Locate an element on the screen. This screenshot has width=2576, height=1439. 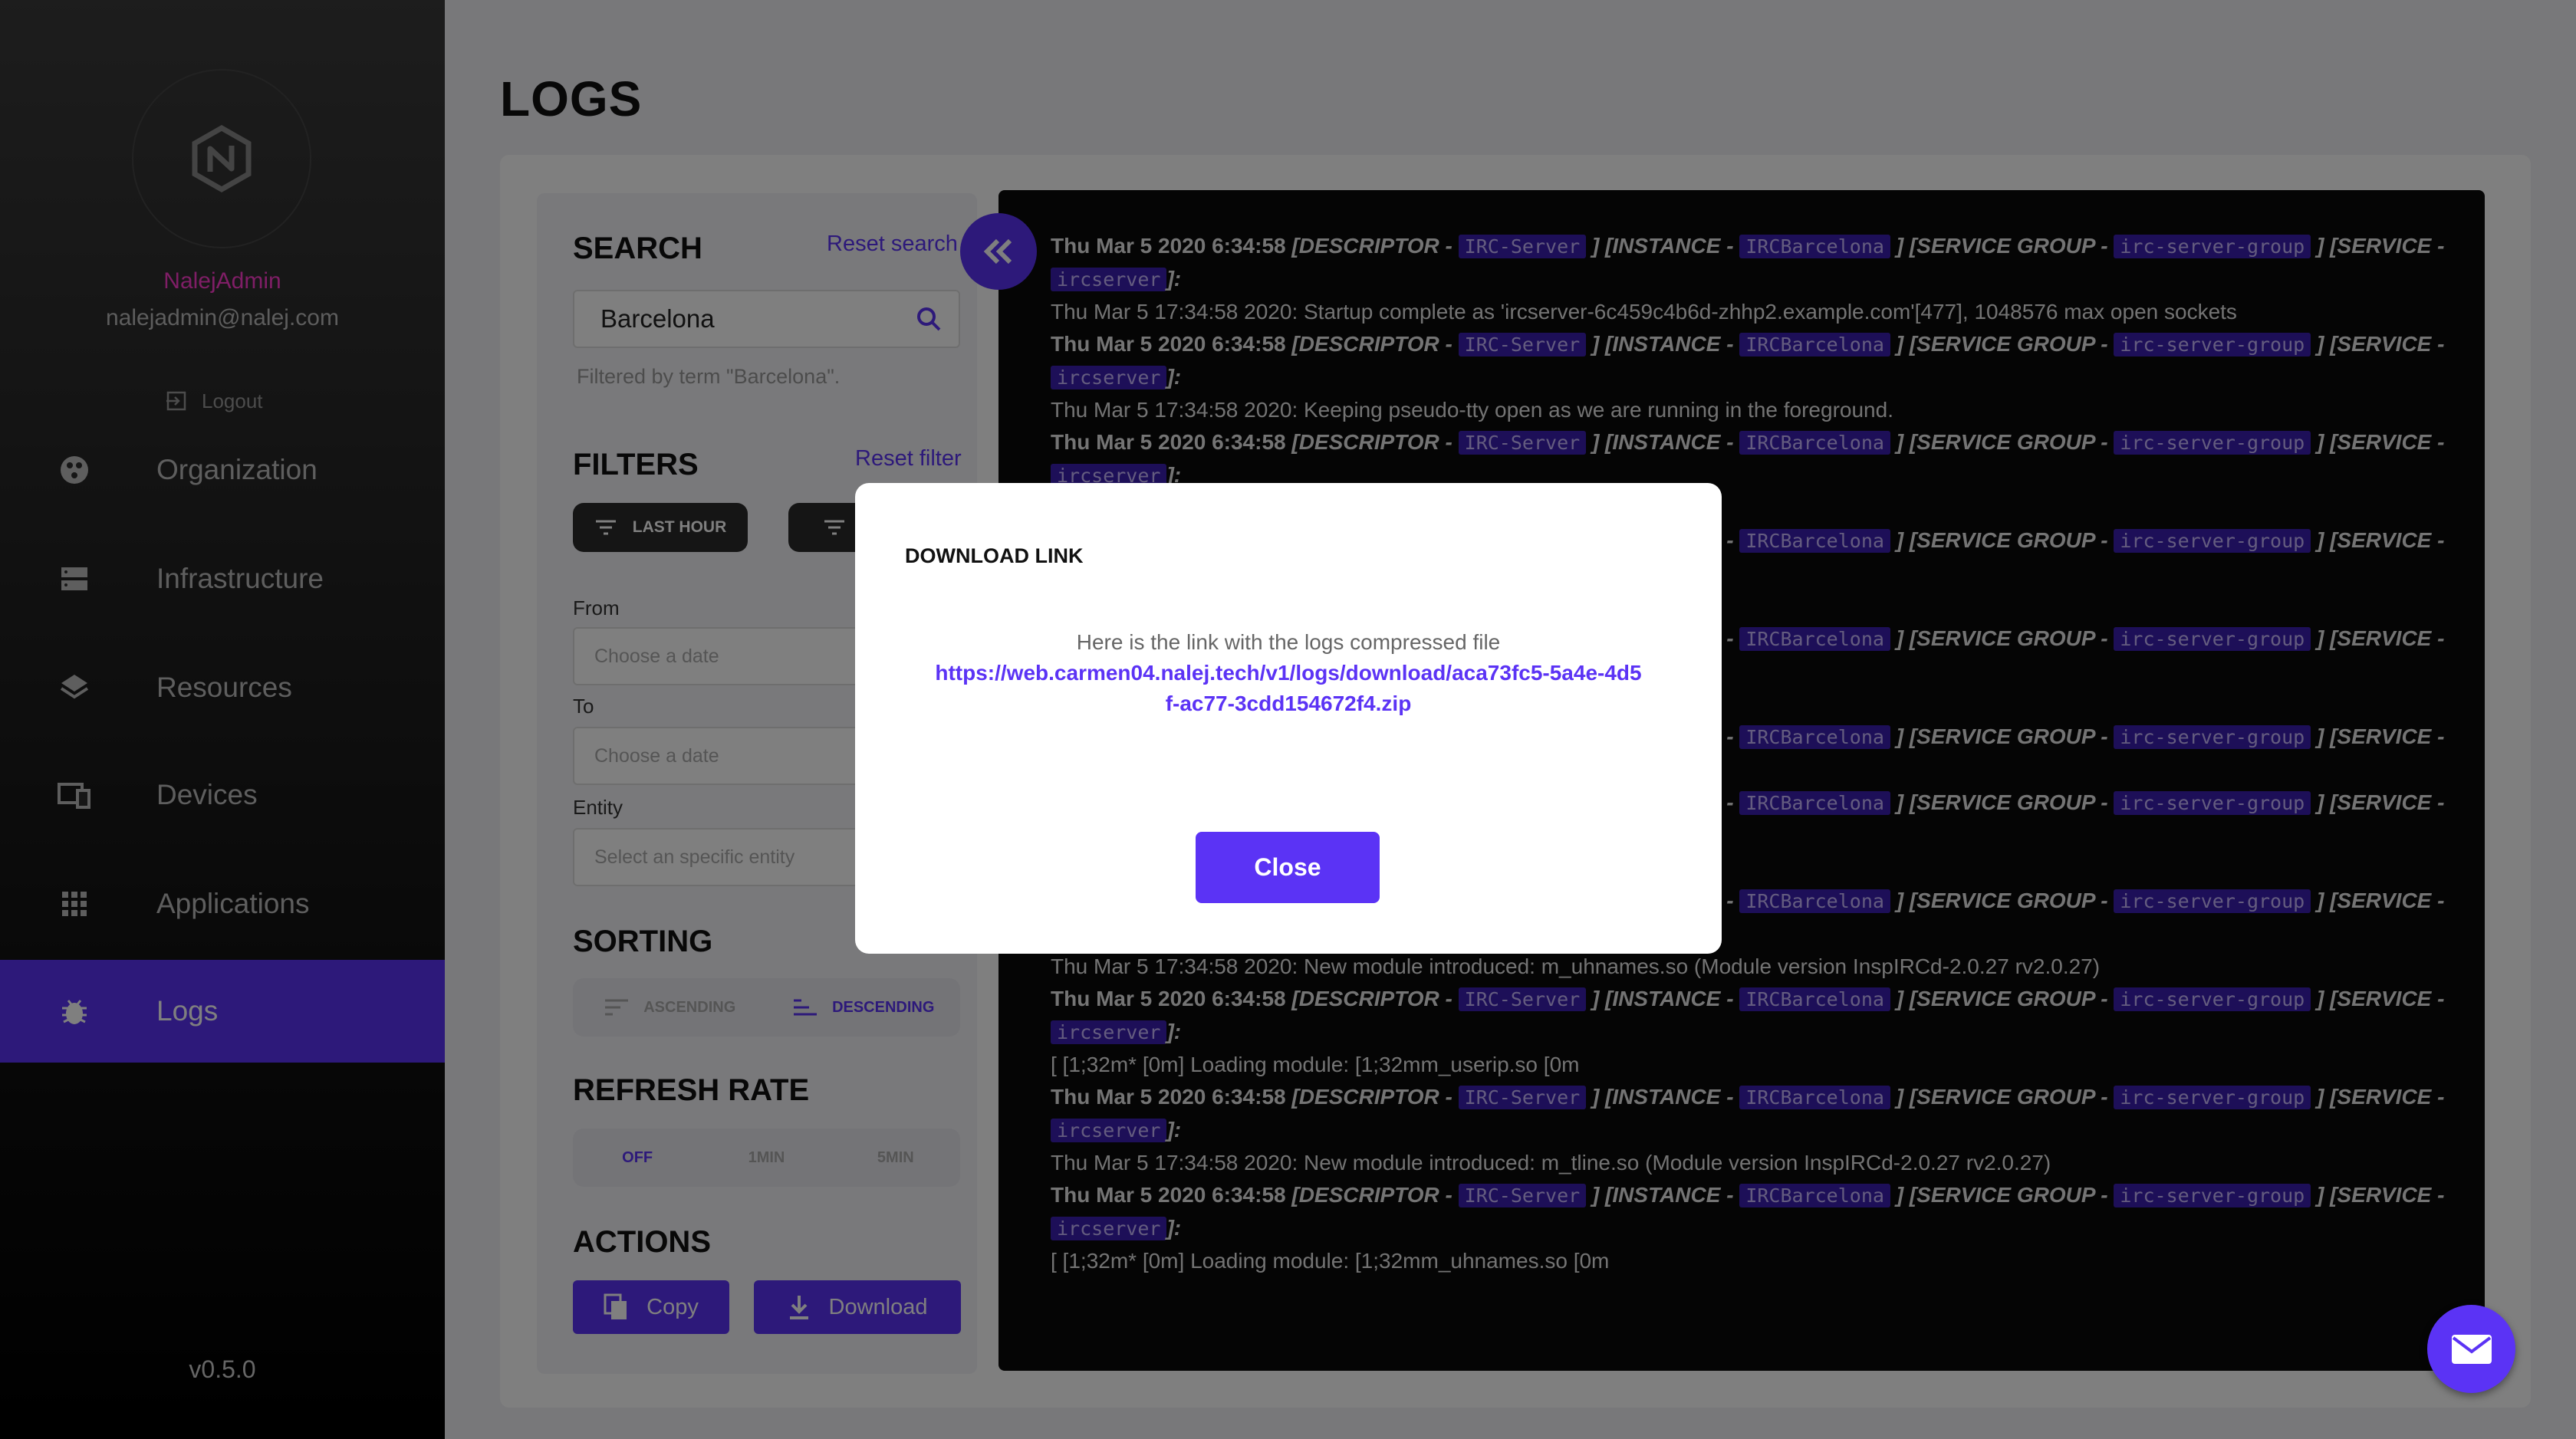
mail-icon is located at coordinates (2471, 1349).